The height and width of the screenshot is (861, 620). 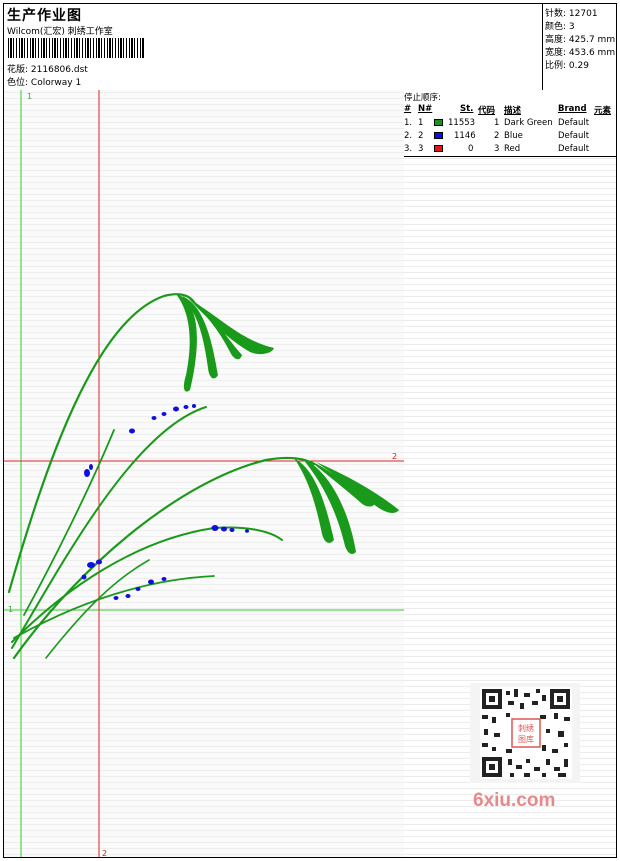 I want to click on marker-1-left: 1, so click(x=10, y=609).